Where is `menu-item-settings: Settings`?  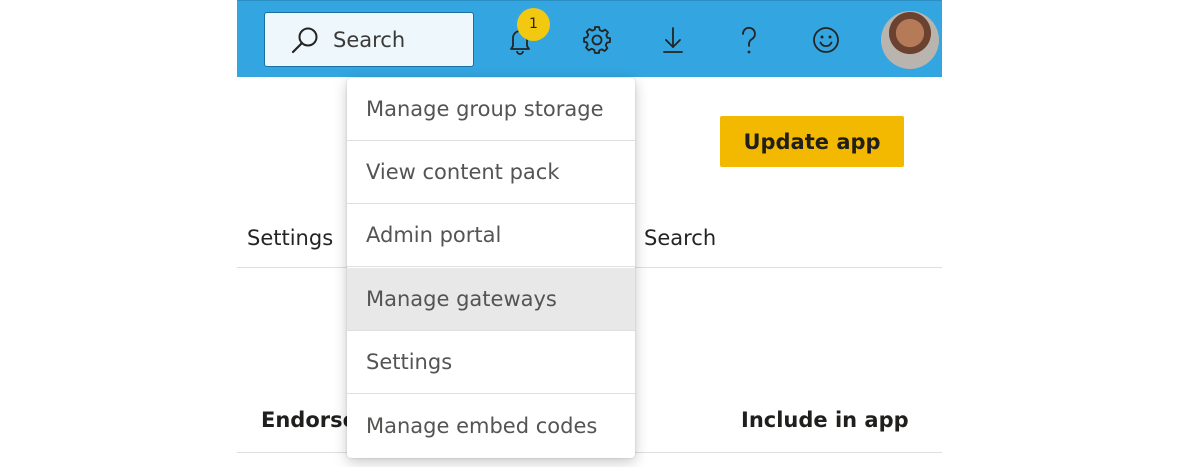 menu-item-settings: Settings is located at coordinates (491, 362).